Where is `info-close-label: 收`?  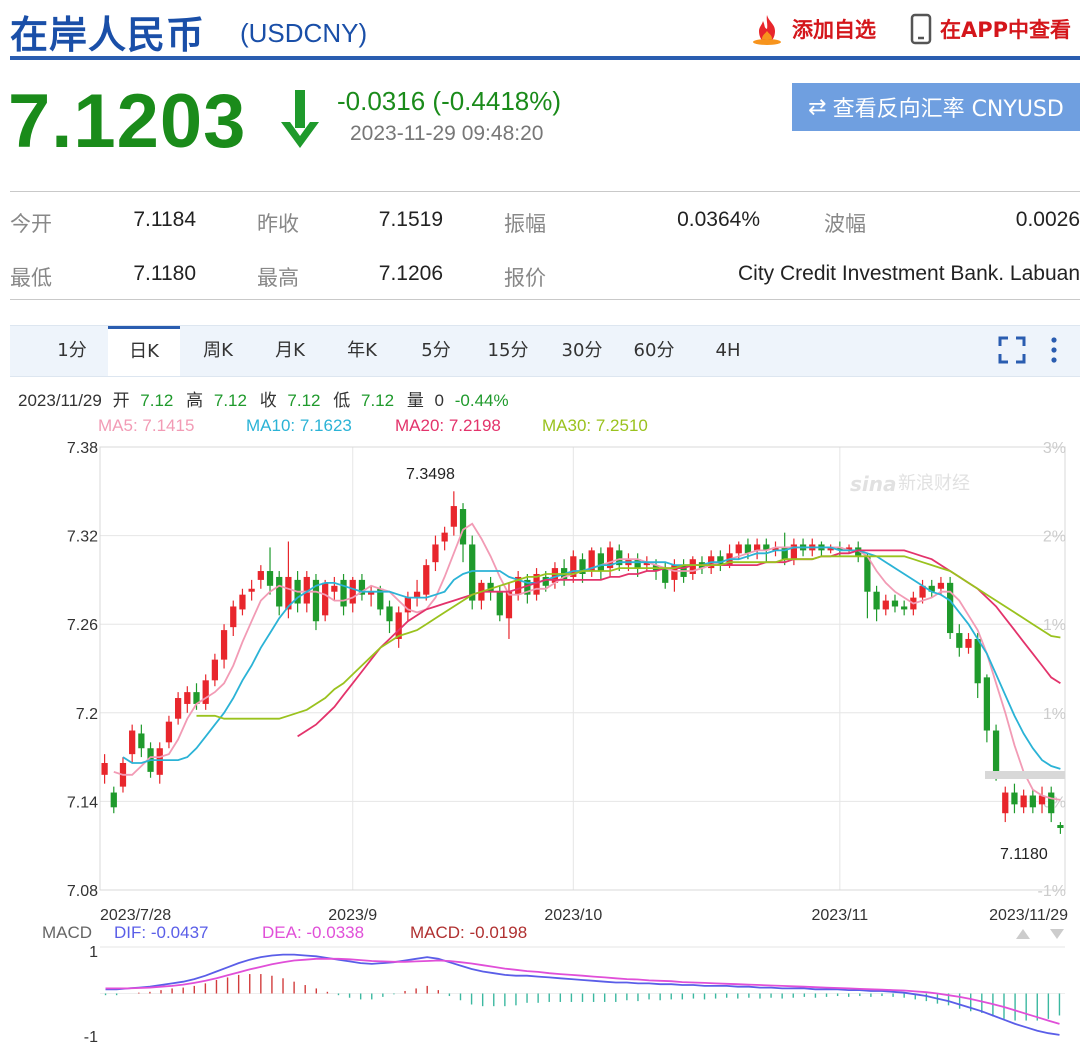
info-close-label: 收 is located at coordinates (268, 400).